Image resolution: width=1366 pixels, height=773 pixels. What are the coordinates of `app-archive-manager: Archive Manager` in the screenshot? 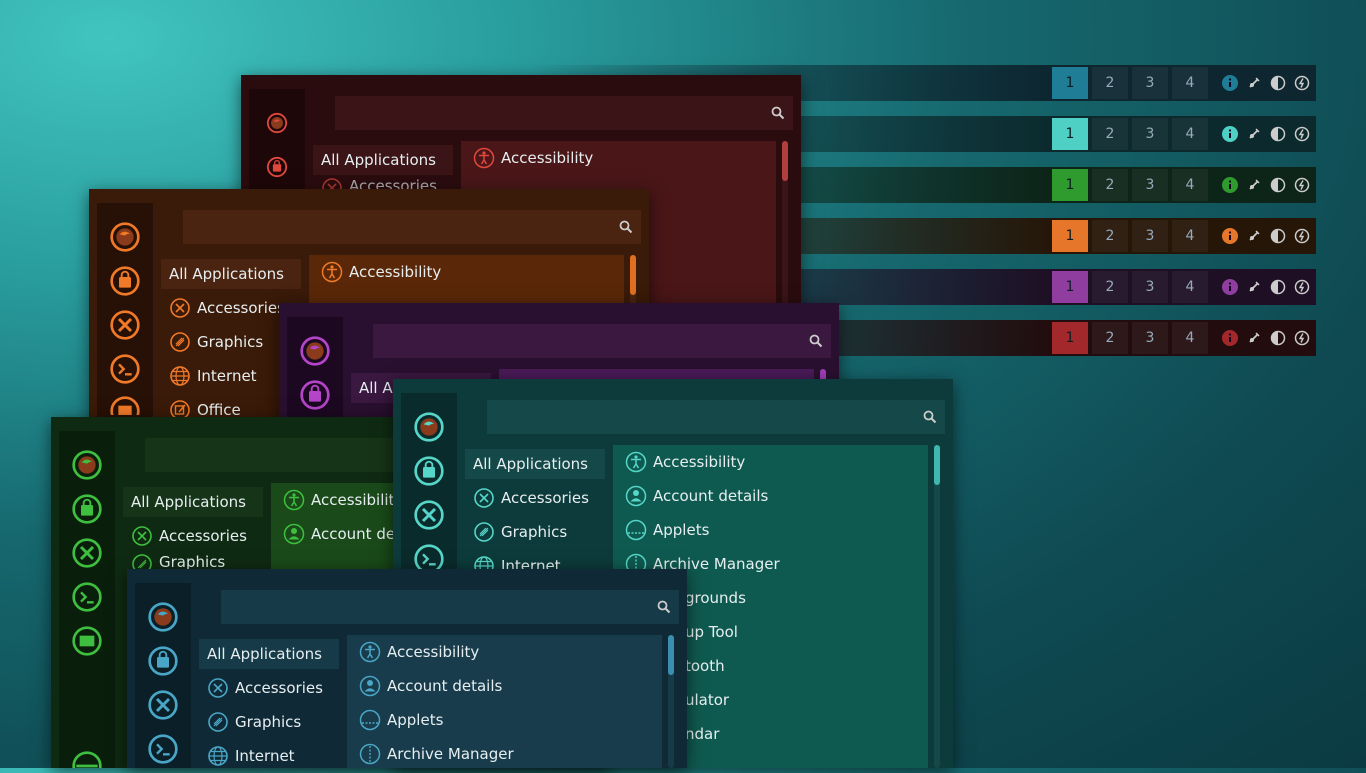 It's located at (504, 754).